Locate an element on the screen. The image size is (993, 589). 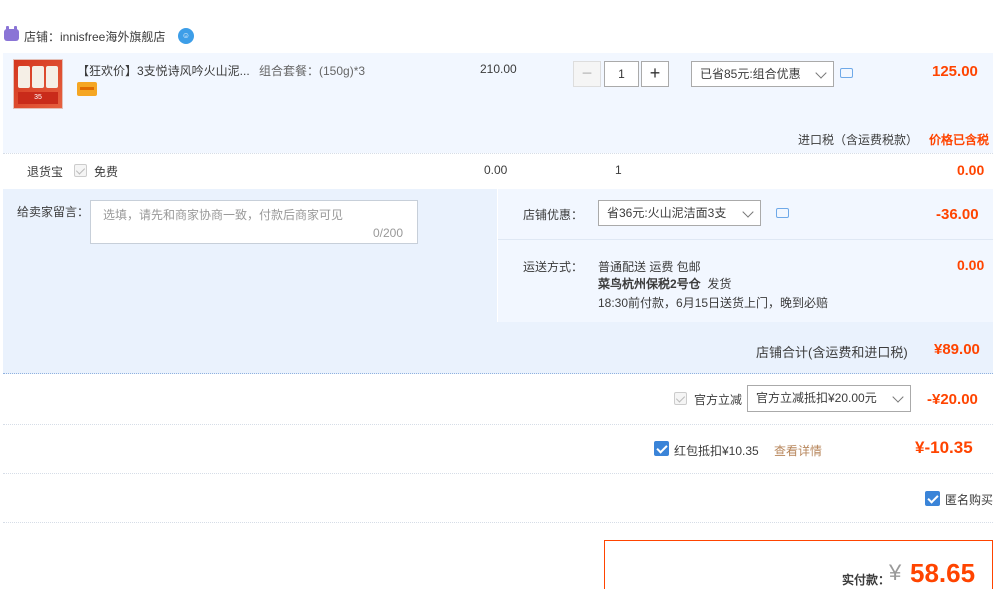
official-discount-selected: 官方立减抵扣¥20.00元 is located at coordinates (816, 398).